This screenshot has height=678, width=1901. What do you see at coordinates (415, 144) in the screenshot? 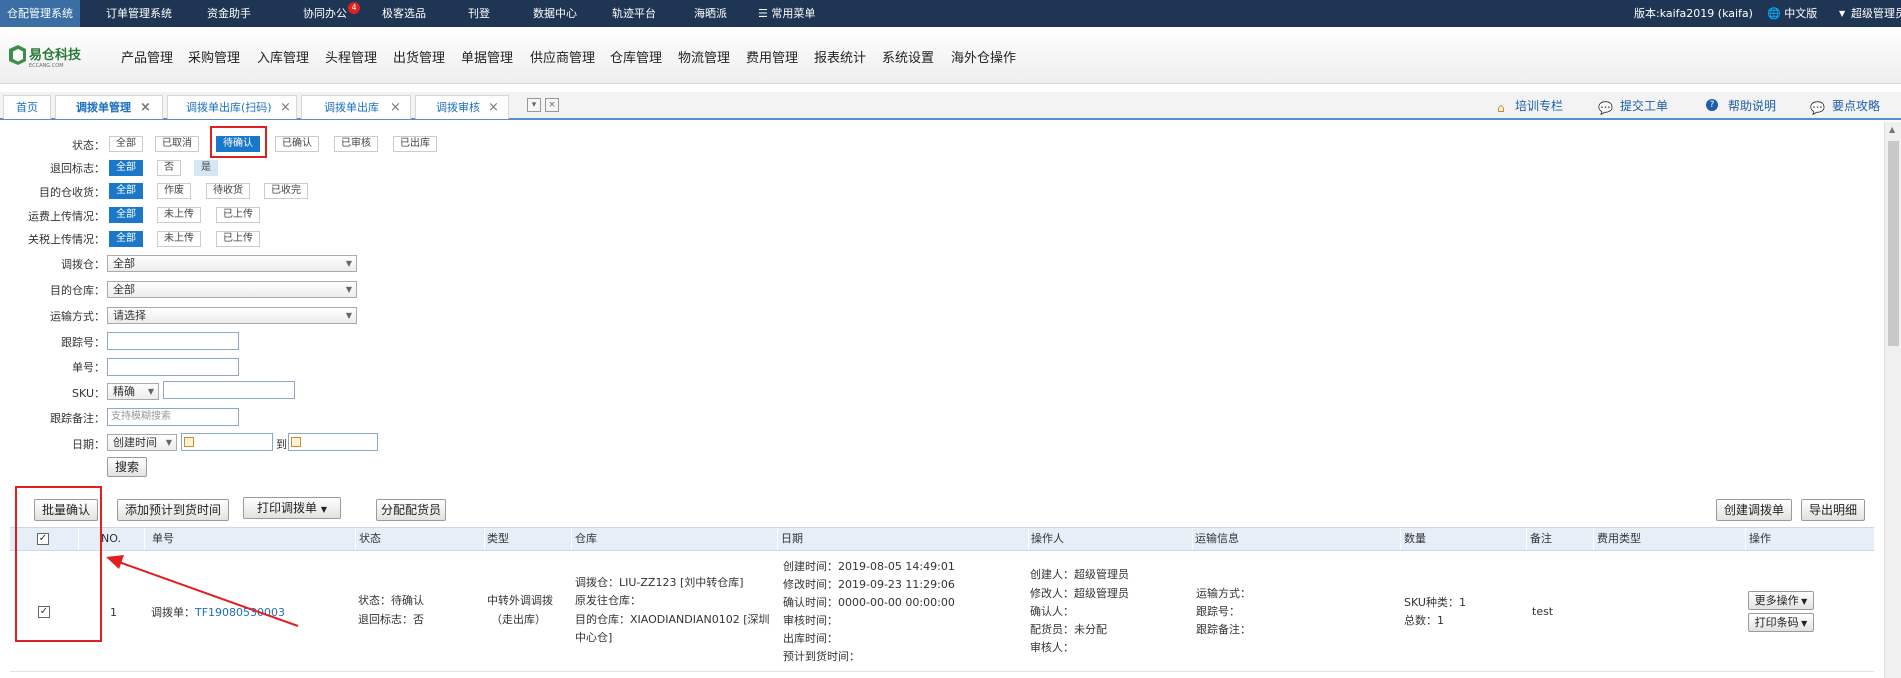
I see `status-shipped: 已出库` at bounding box center [415, 144].